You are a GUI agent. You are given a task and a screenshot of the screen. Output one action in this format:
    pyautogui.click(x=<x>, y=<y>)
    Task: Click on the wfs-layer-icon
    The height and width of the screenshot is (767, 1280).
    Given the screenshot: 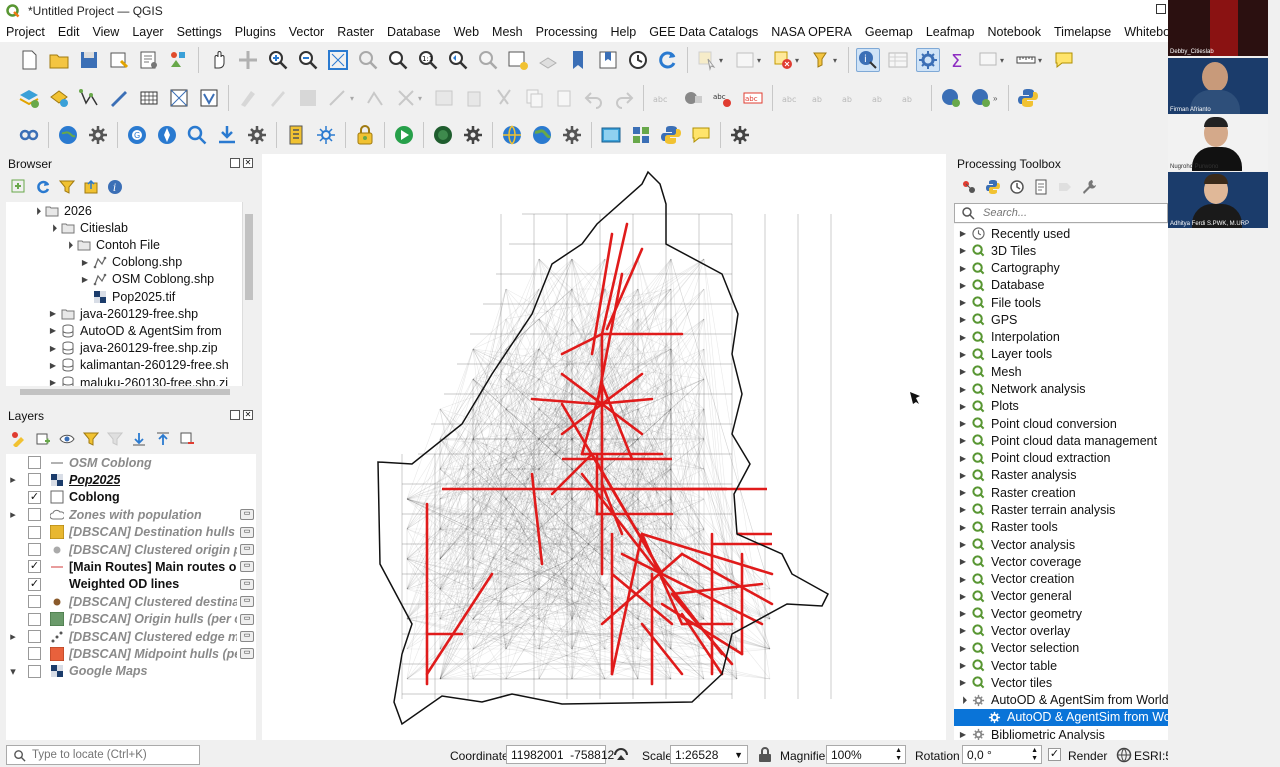 What is the action you would take?
    pyautogui.click(x=981, y=98)
    